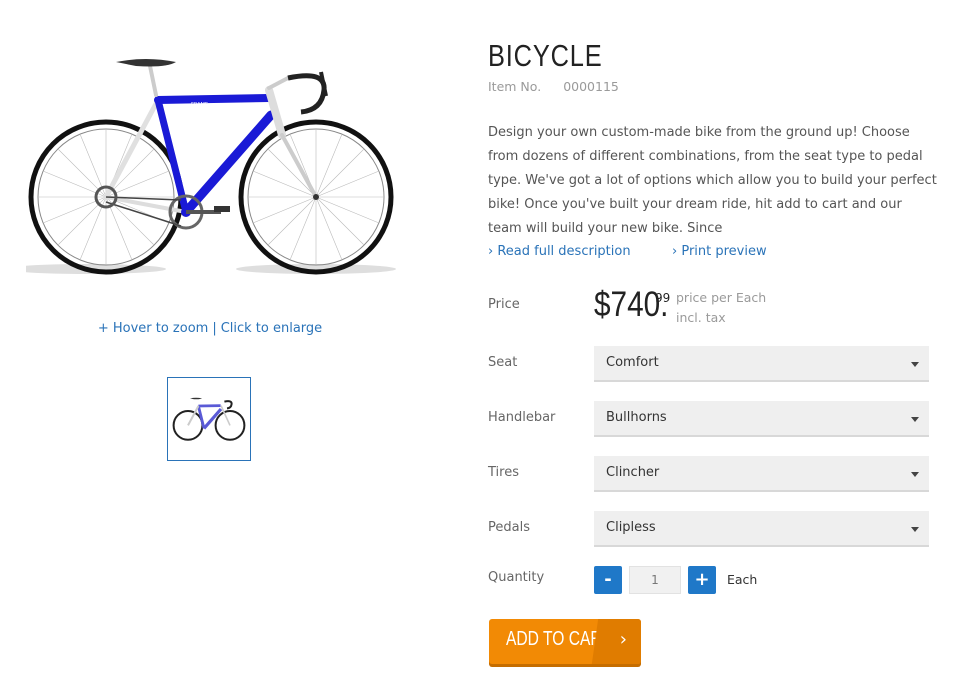 Image resolution: width=974 pixels, height=693 pixels. Describe the element at coordinates (761, 474) in the screenshot. I see `tires-select: Clincher` at that location.